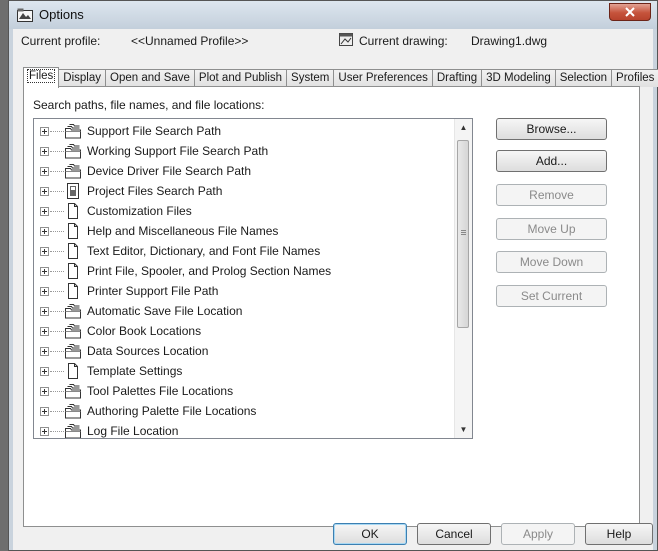 The height and width of the screenshot is (551, 658). Describe the element at coordinates (135, 371) in the screenshot. I see `tree-item-label: Template Settings` at that location.